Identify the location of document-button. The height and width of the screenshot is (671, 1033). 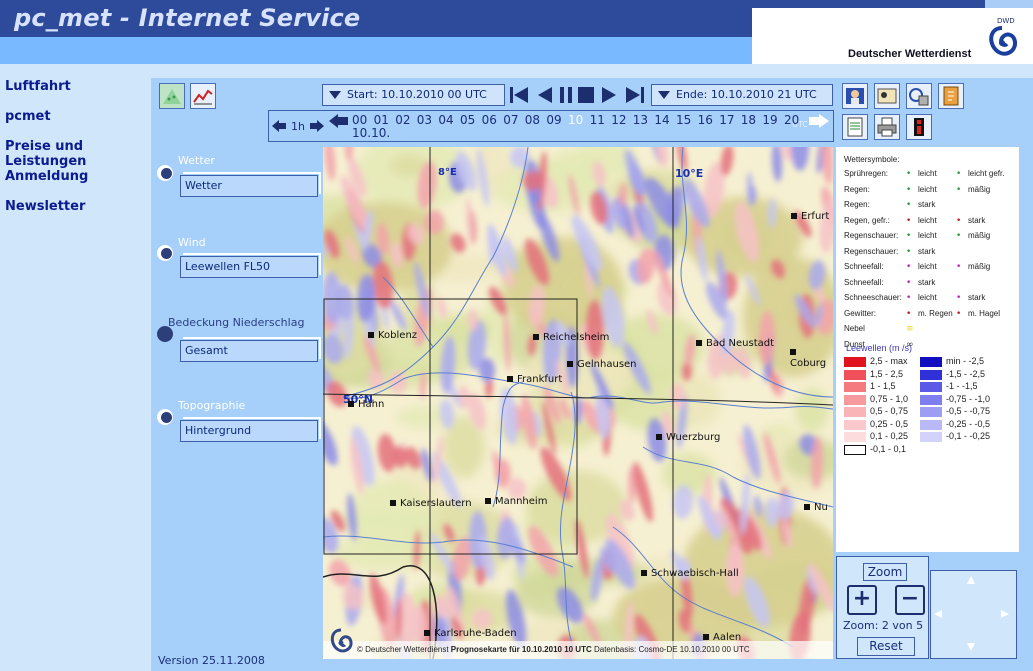
(855, 127).